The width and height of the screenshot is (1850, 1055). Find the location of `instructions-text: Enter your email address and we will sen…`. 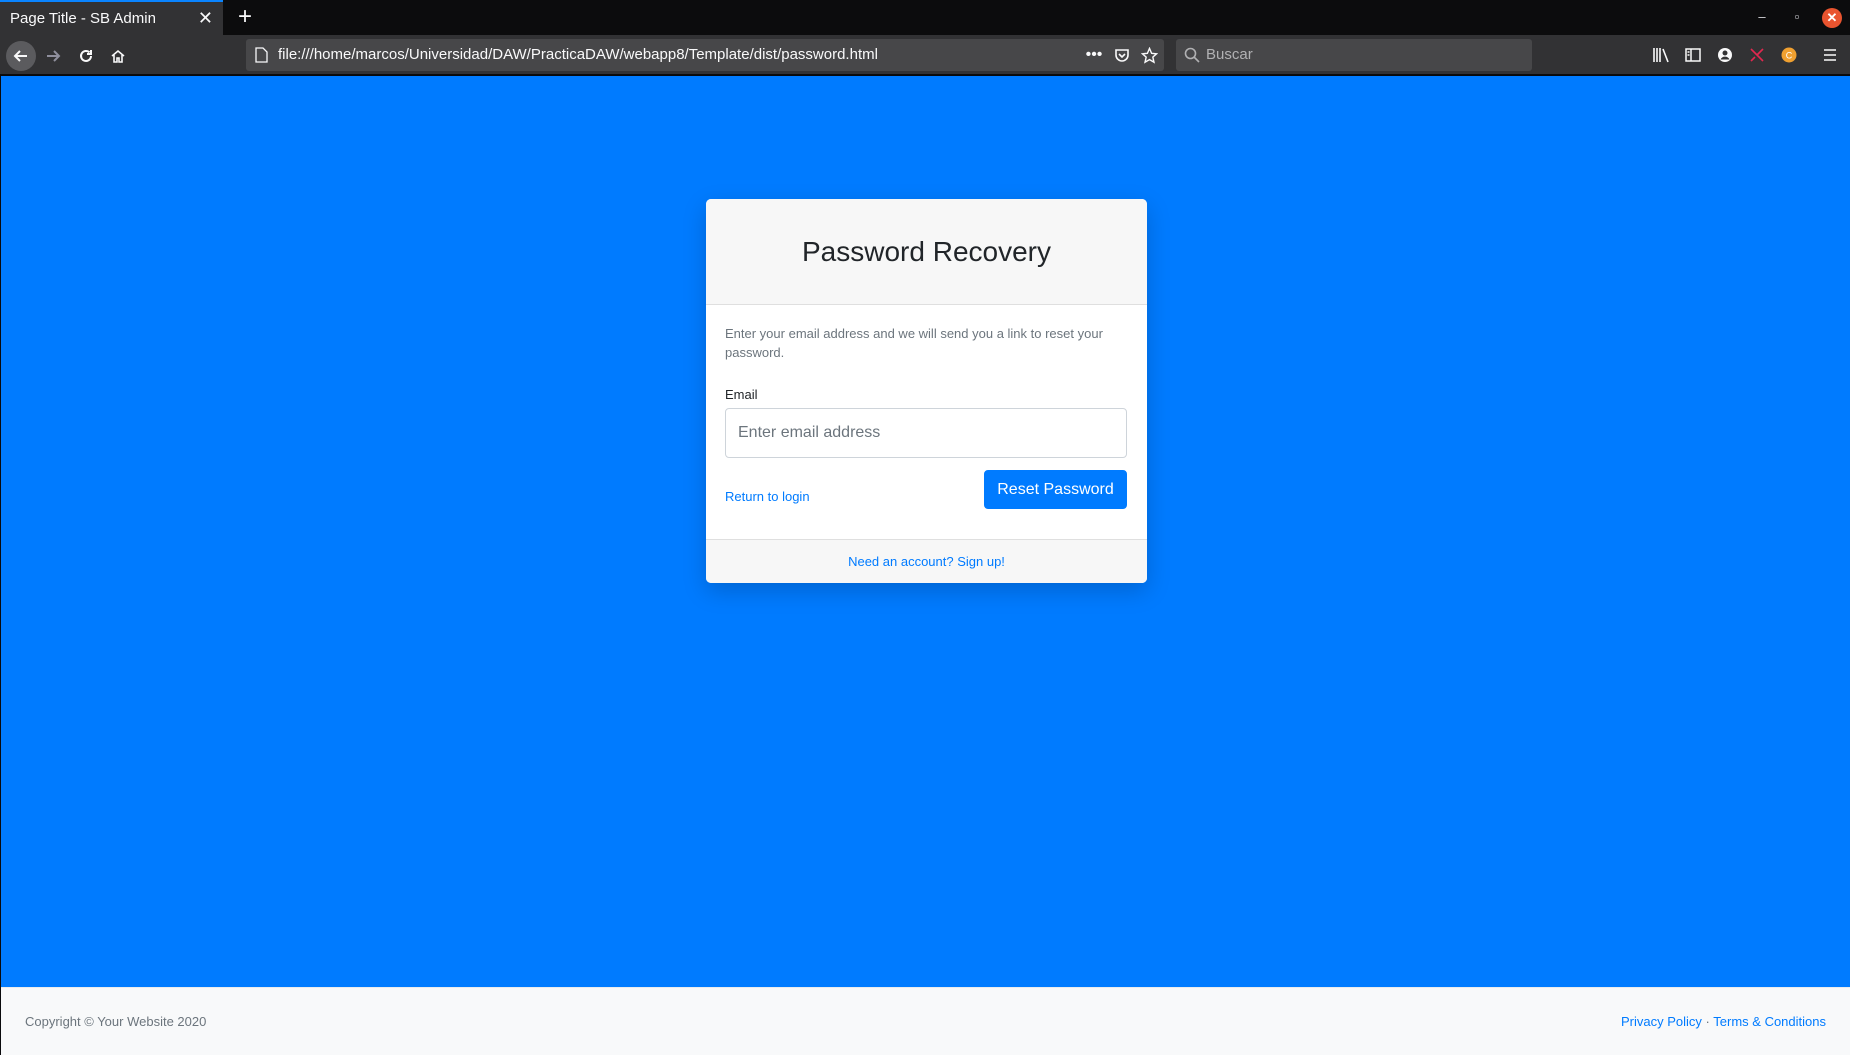

instructions-text: Enter your email address and we will sen… is located at coordinates (914, 343).